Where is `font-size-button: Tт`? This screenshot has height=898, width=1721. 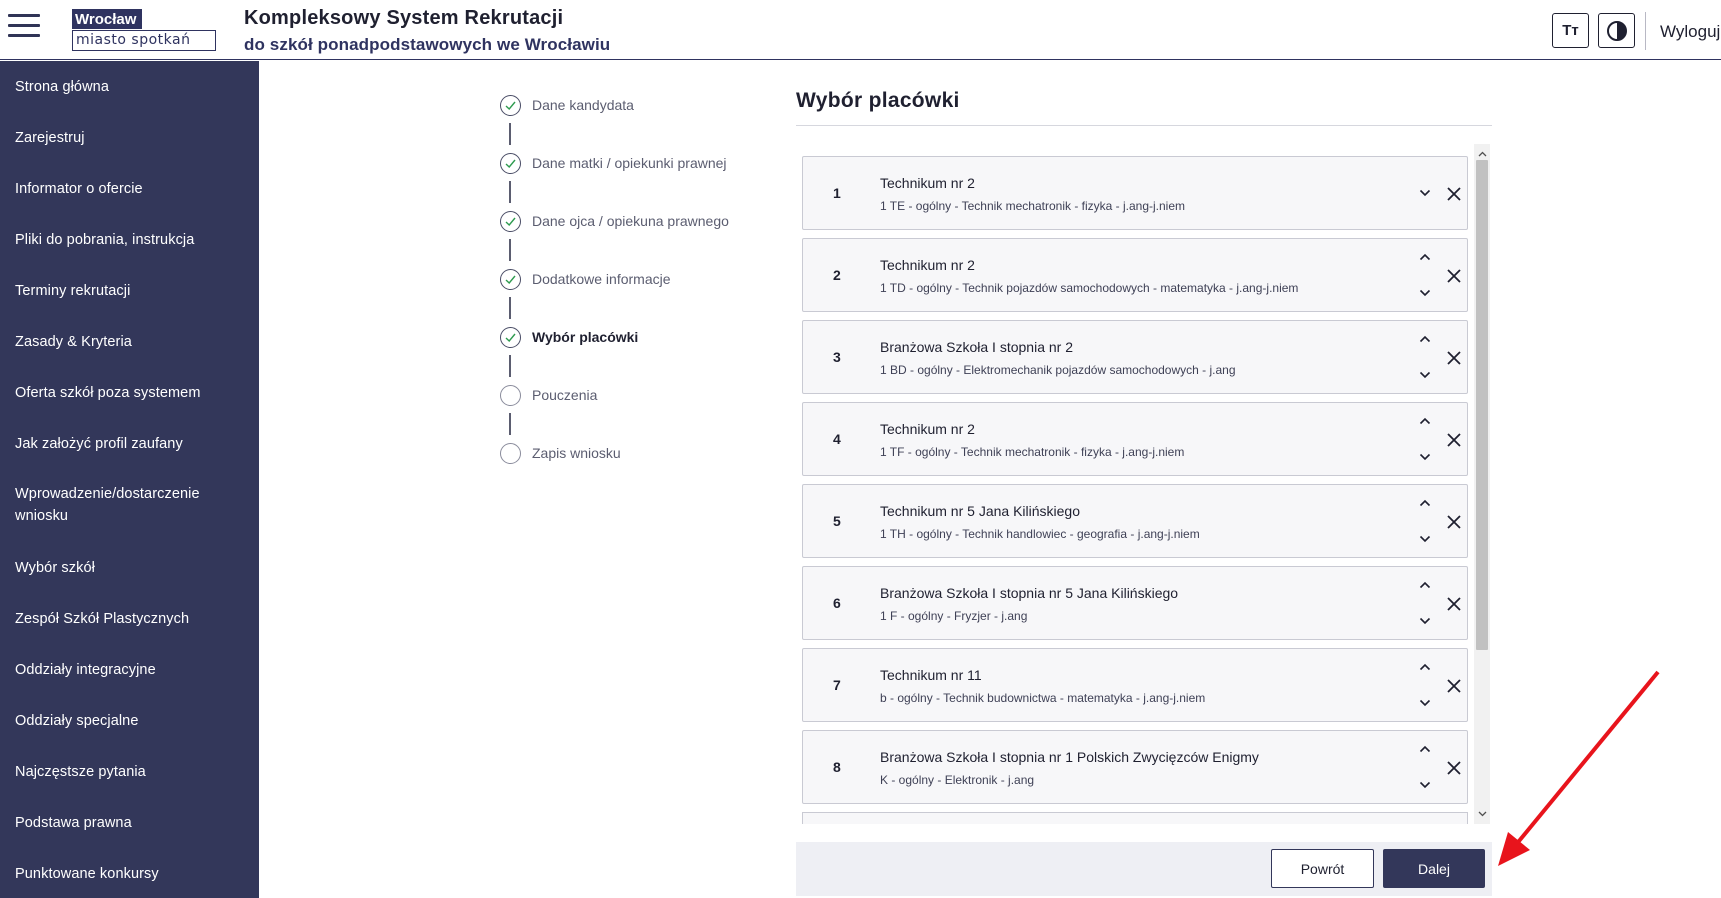 font-size-button: Tт is located at coordinates (1570, 30).